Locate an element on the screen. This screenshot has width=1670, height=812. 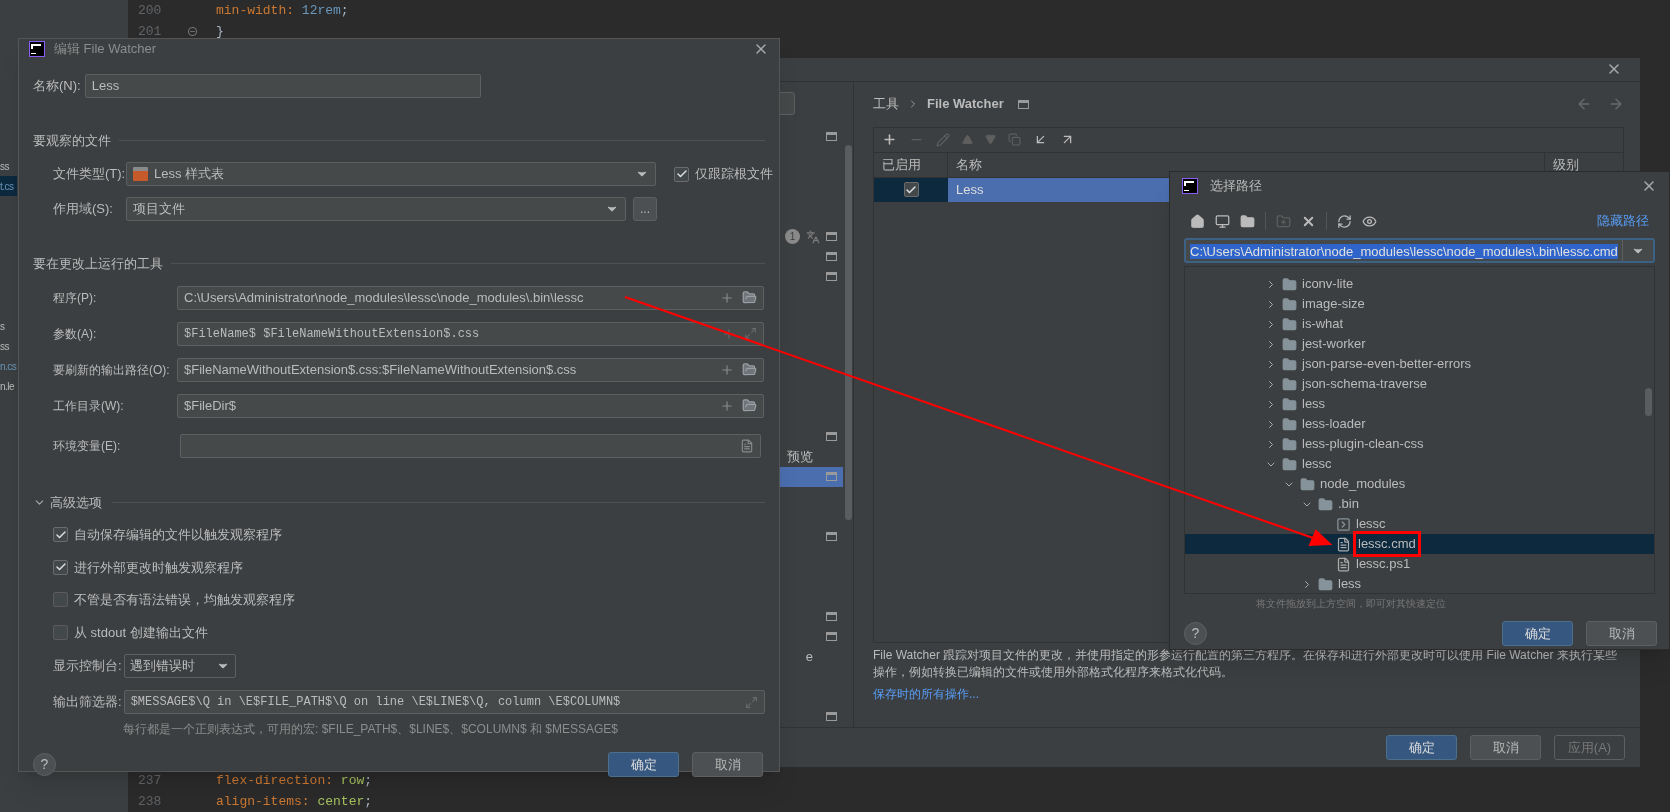
dialog-title: 选择路径 is located at coordinates (1236, 186).